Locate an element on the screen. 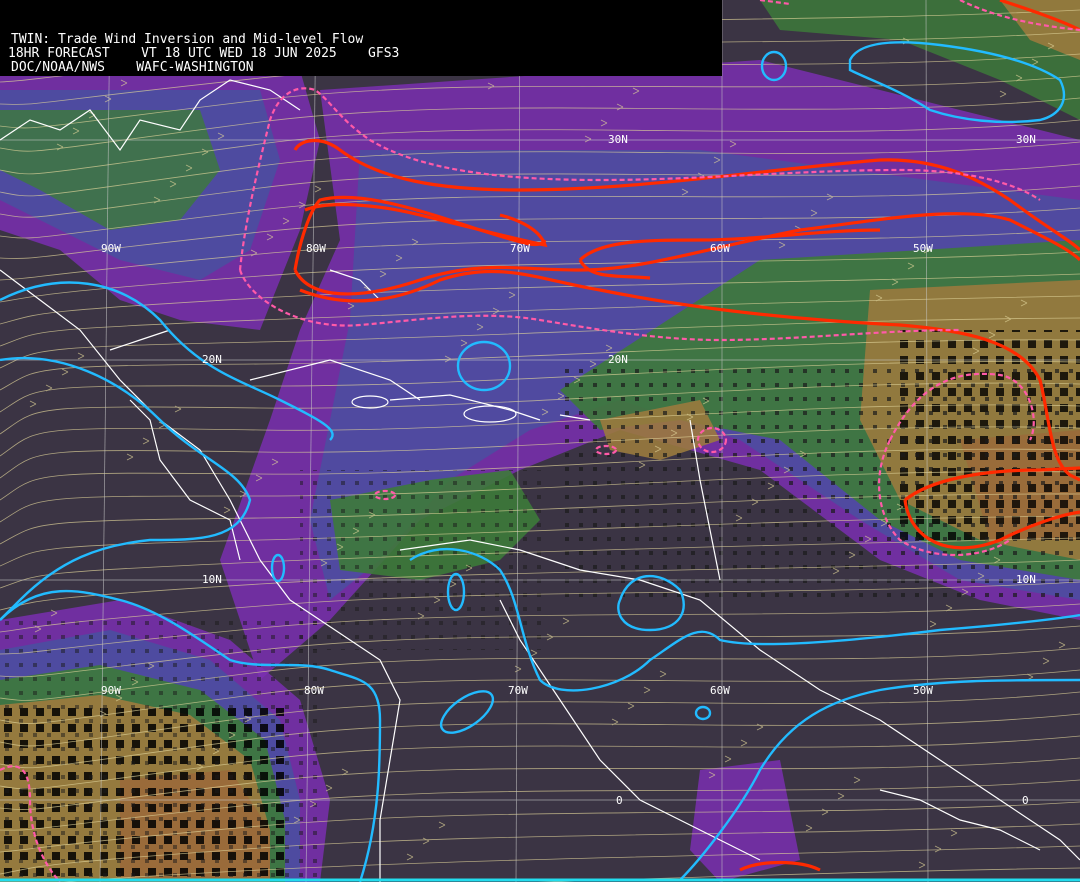  lat-label-0-b: 0 is located at coordinates (1025, 800).